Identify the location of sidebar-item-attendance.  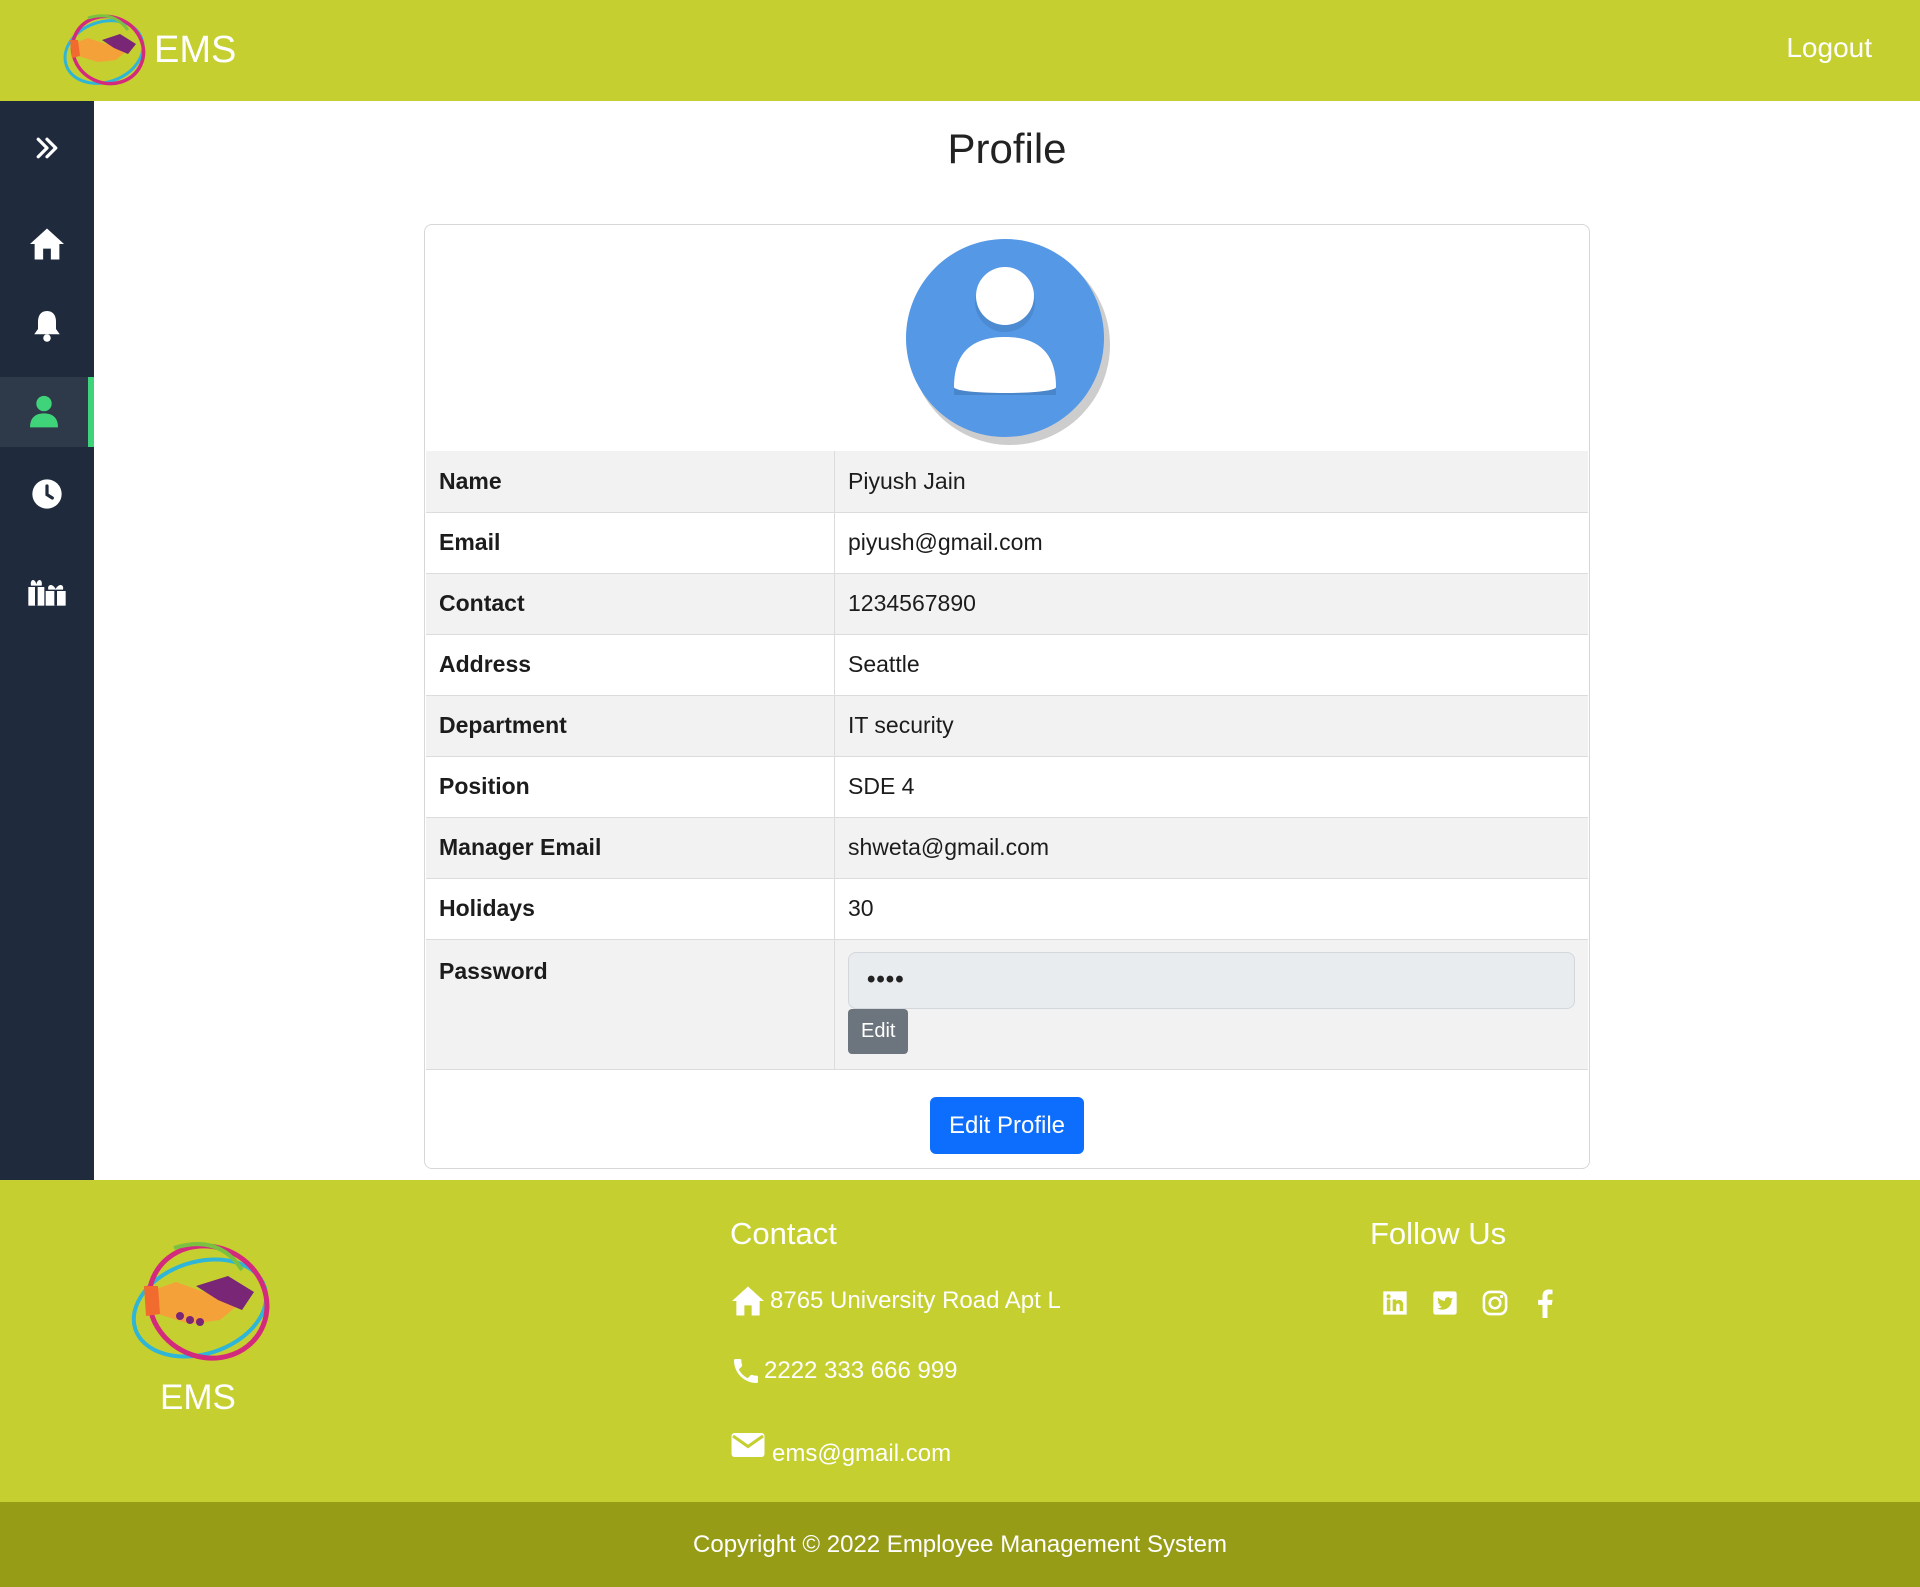
(47, 494).